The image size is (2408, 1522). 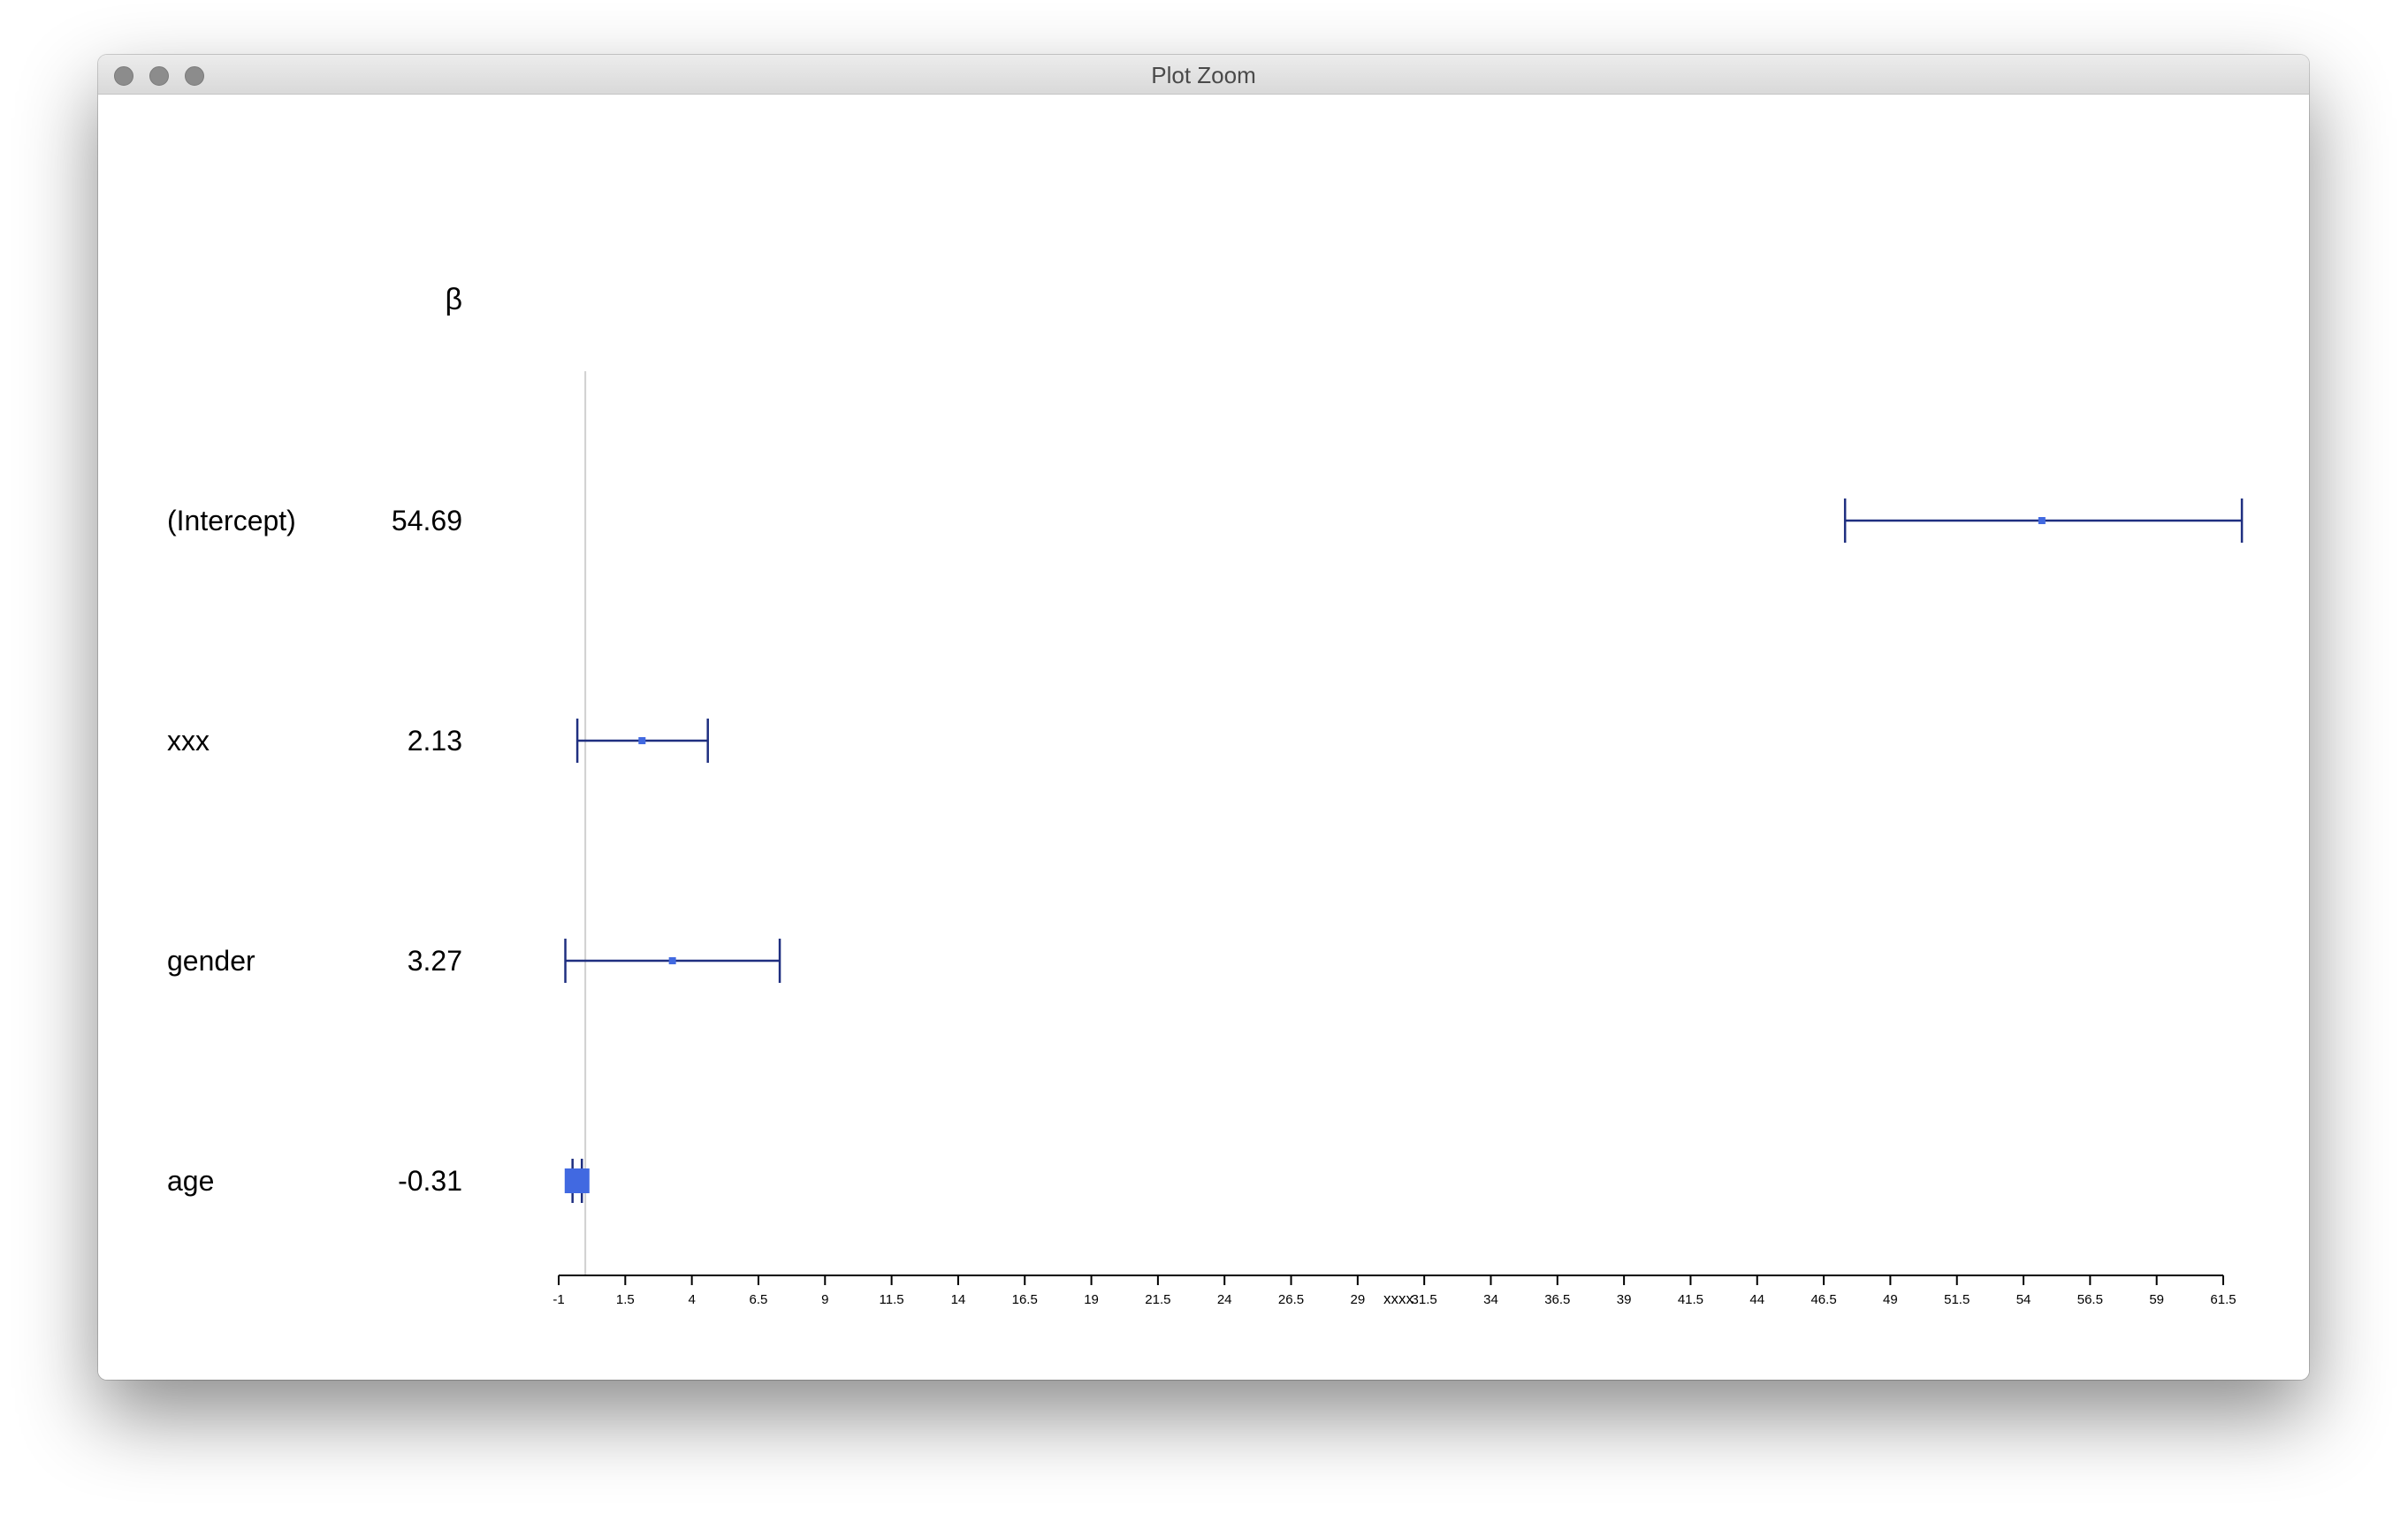 I want to click on forest-row: age -0.31, so click(x=378, y=1181).